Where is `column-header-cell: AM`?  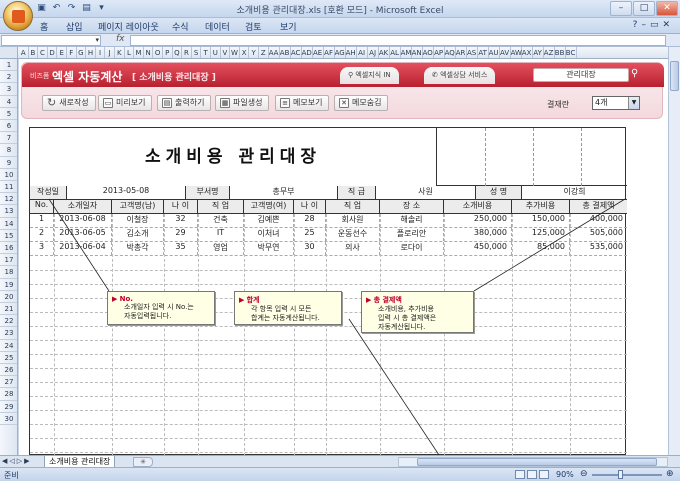
column-header-cell: AM is located at coordinates (406, 52).